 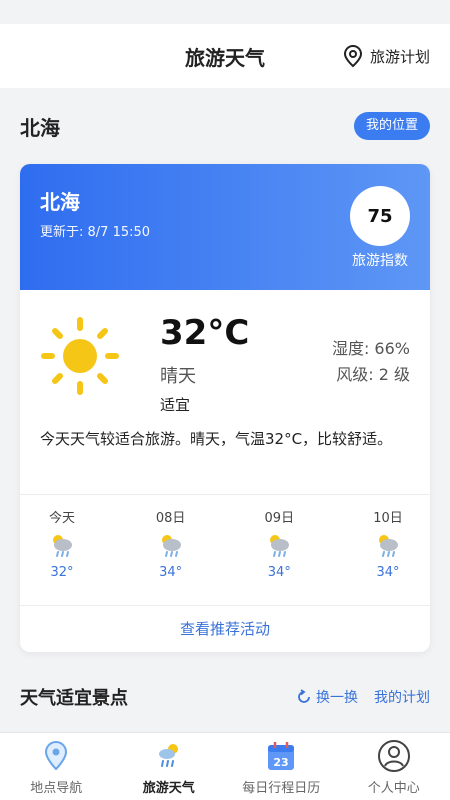 I want to click on current-weather: 32°C 晴天 适宜 湿度: 66% 风级: 2 级, so click(x=225, y=352).